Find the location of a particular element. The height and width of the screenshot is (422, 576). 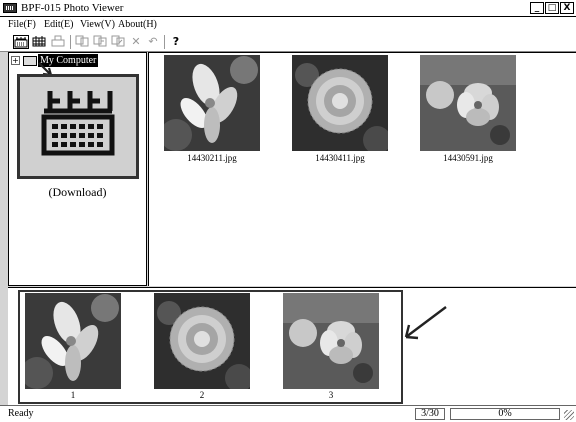

window-title: BPF-015 Photo Viewer is located at coordinates (72, 8).